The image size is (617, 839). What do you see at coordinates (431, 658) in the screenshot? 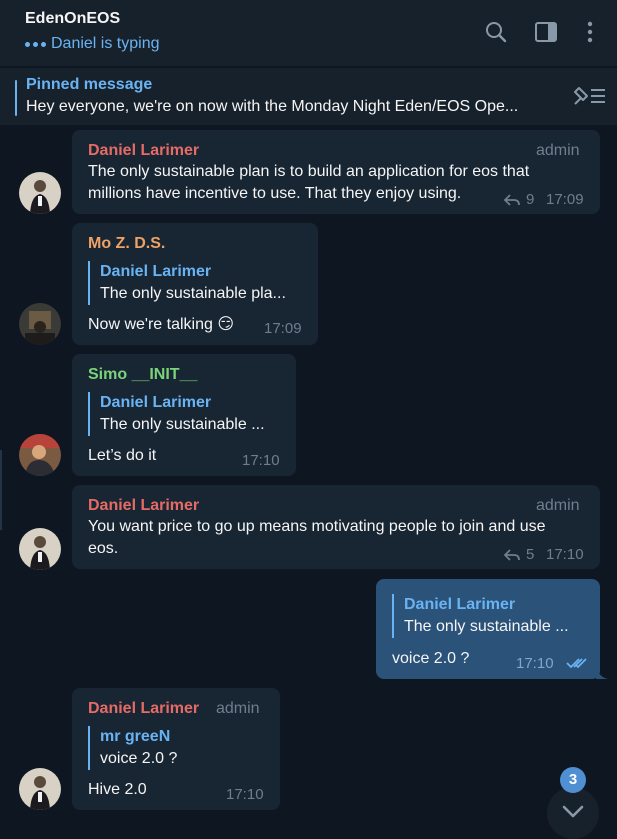
I see `message-text: voice 2.0 ?` at bounding box center [431, 658].